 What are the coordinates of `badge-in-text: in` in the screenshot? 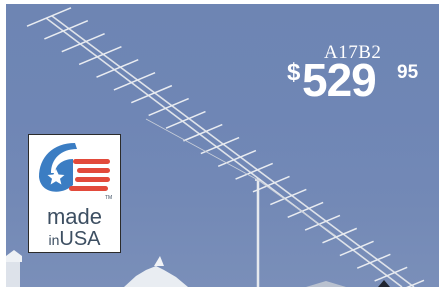 It's located at (54, 240).